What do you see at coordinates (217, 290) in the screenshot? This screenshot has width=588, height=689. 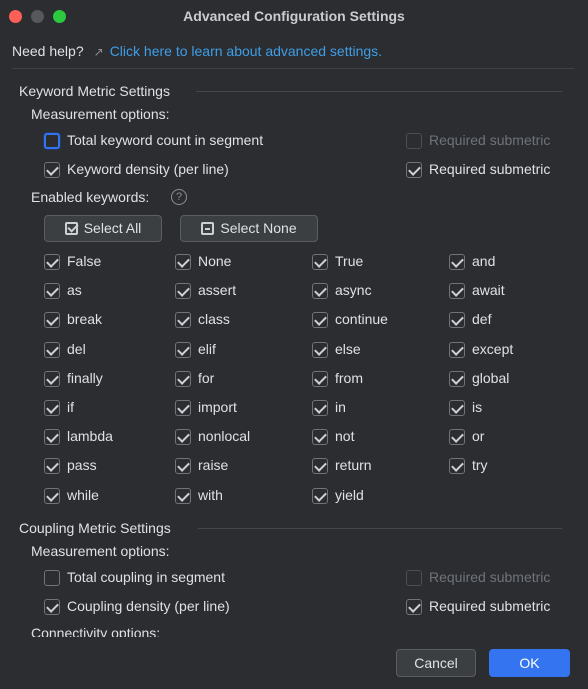 I see `keyword-label: assert` at bounding box center [217, 290].